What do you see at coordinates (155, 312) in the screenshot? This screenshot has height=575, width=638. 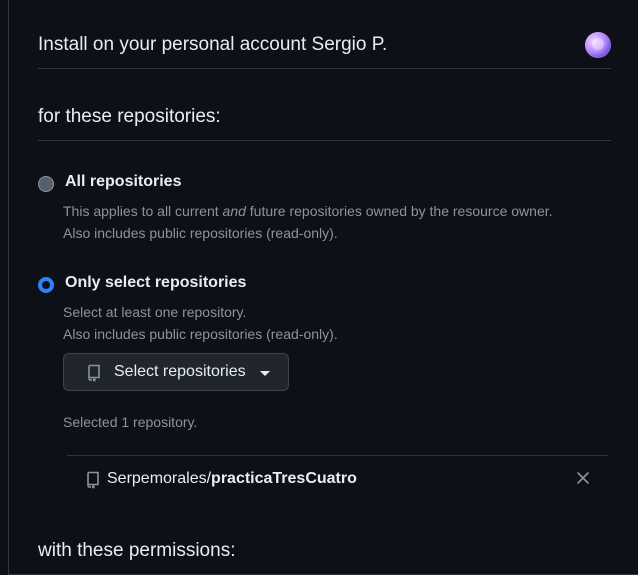 I see `option-only-desc-line1: Select at least one repository.` at bounding box center [155, 312].